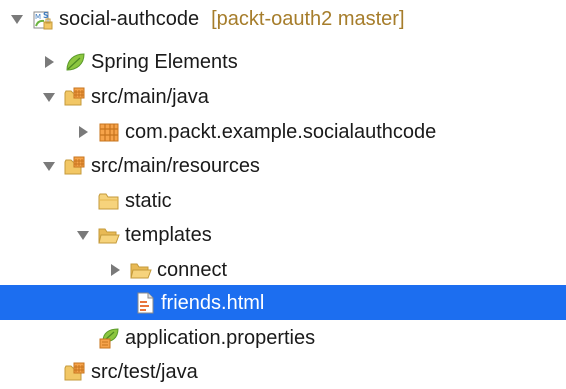 Image resolution: width=566 pixels, height=389 pixels. What do you see at coordinates (75, 62) in the screenshot?
I see `spring-leaf-icon` at bounding box center [75, 62].